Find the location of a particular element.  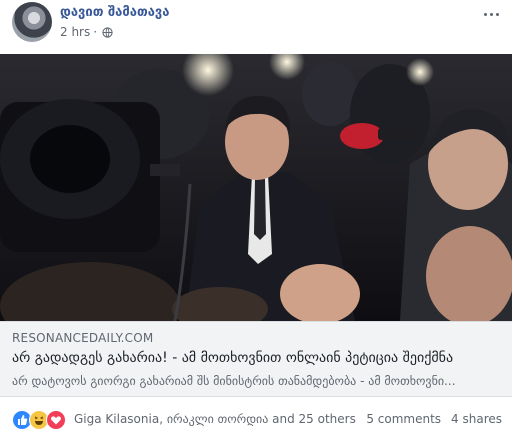

shares-count: 4 shares is located at coordinates (476, 419).